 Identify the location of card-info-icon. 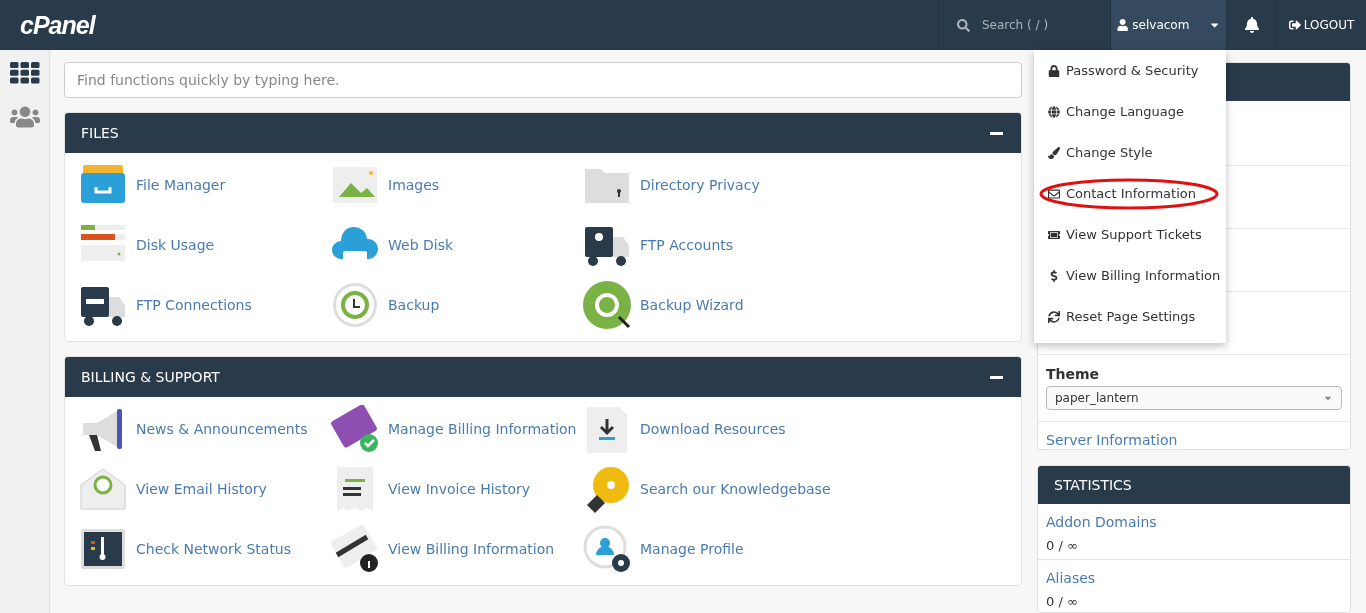
(355, 549).